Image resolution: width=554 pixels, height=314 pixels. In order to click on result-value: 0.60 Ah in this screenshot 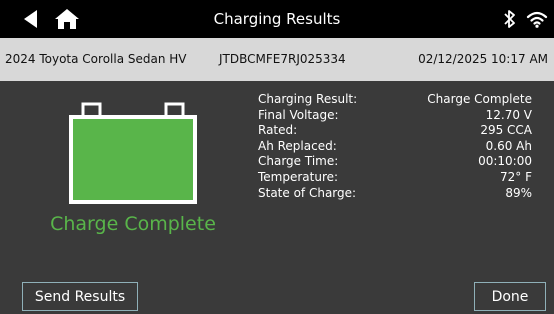, I will do `click(508, 145)`.